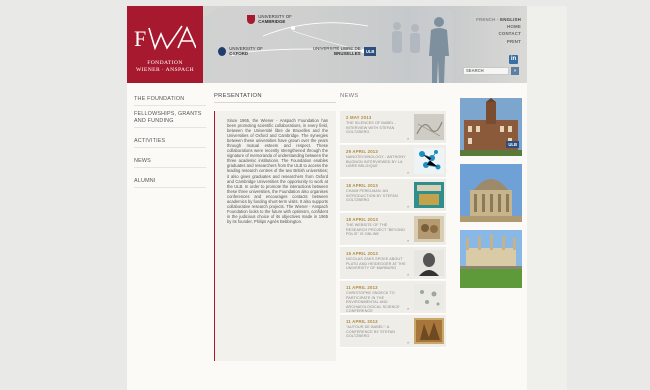 The height and width of the screenshot is (390, 650). Describe the element at coordinates (349, 96) in the screenshot. I see `news-heading: NEWS` at that location.